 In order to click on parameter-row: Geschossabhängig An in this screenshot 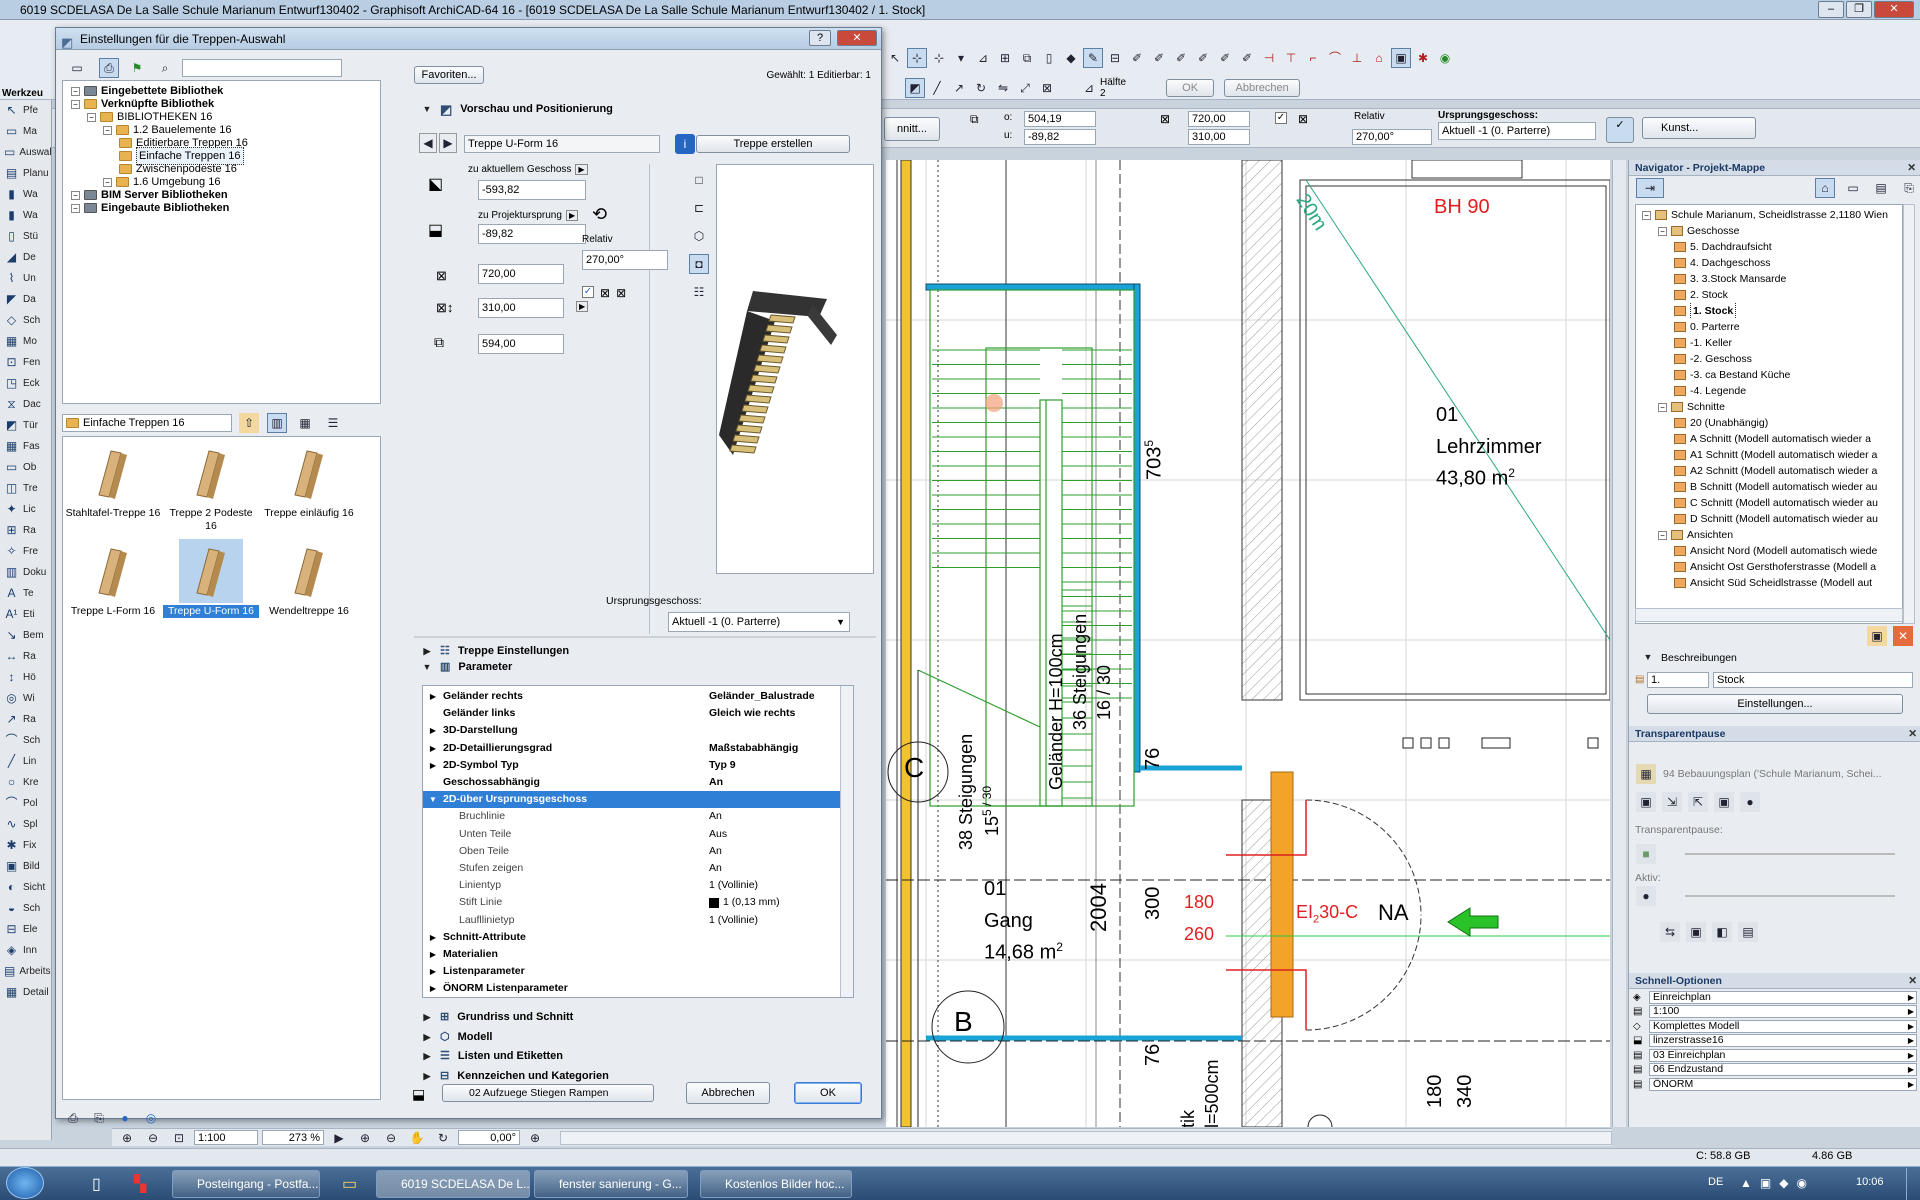, I will do `click(633, 782)`.